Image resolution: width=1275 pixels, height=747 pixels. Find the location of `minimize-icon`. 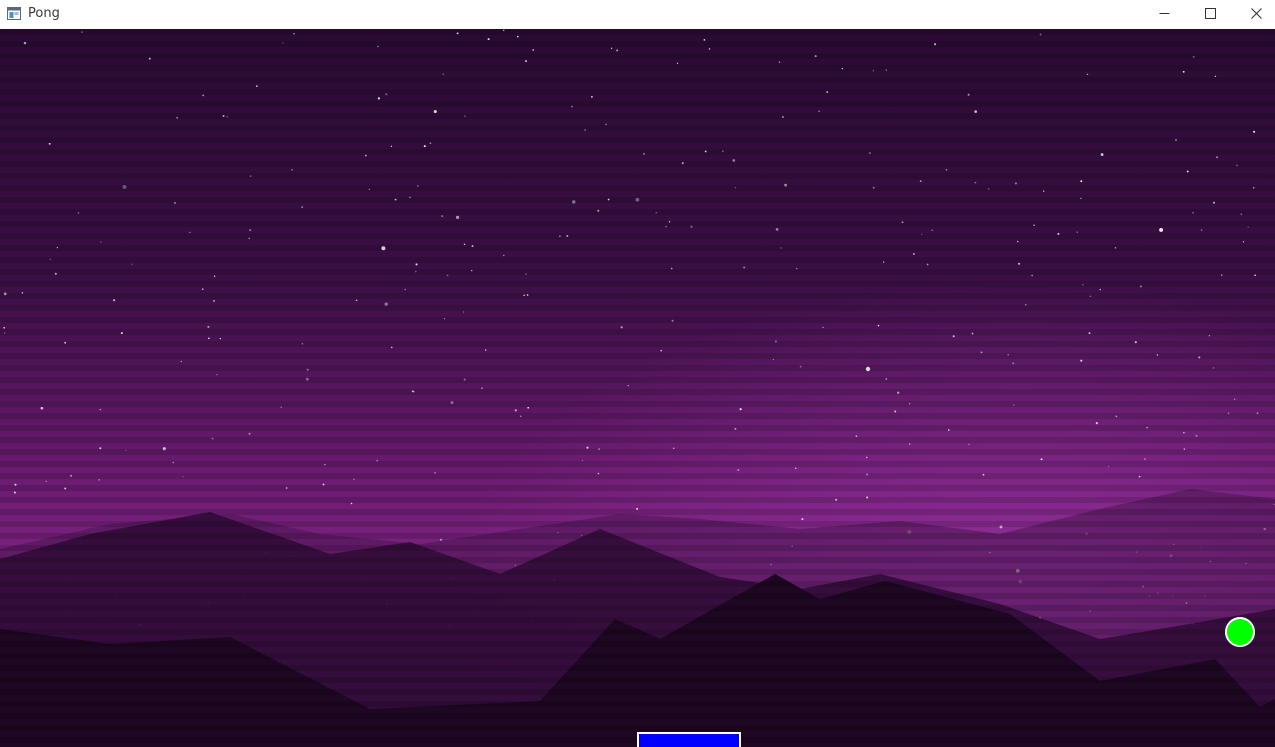

minimize-icon is located at coordinates (1164, 15).